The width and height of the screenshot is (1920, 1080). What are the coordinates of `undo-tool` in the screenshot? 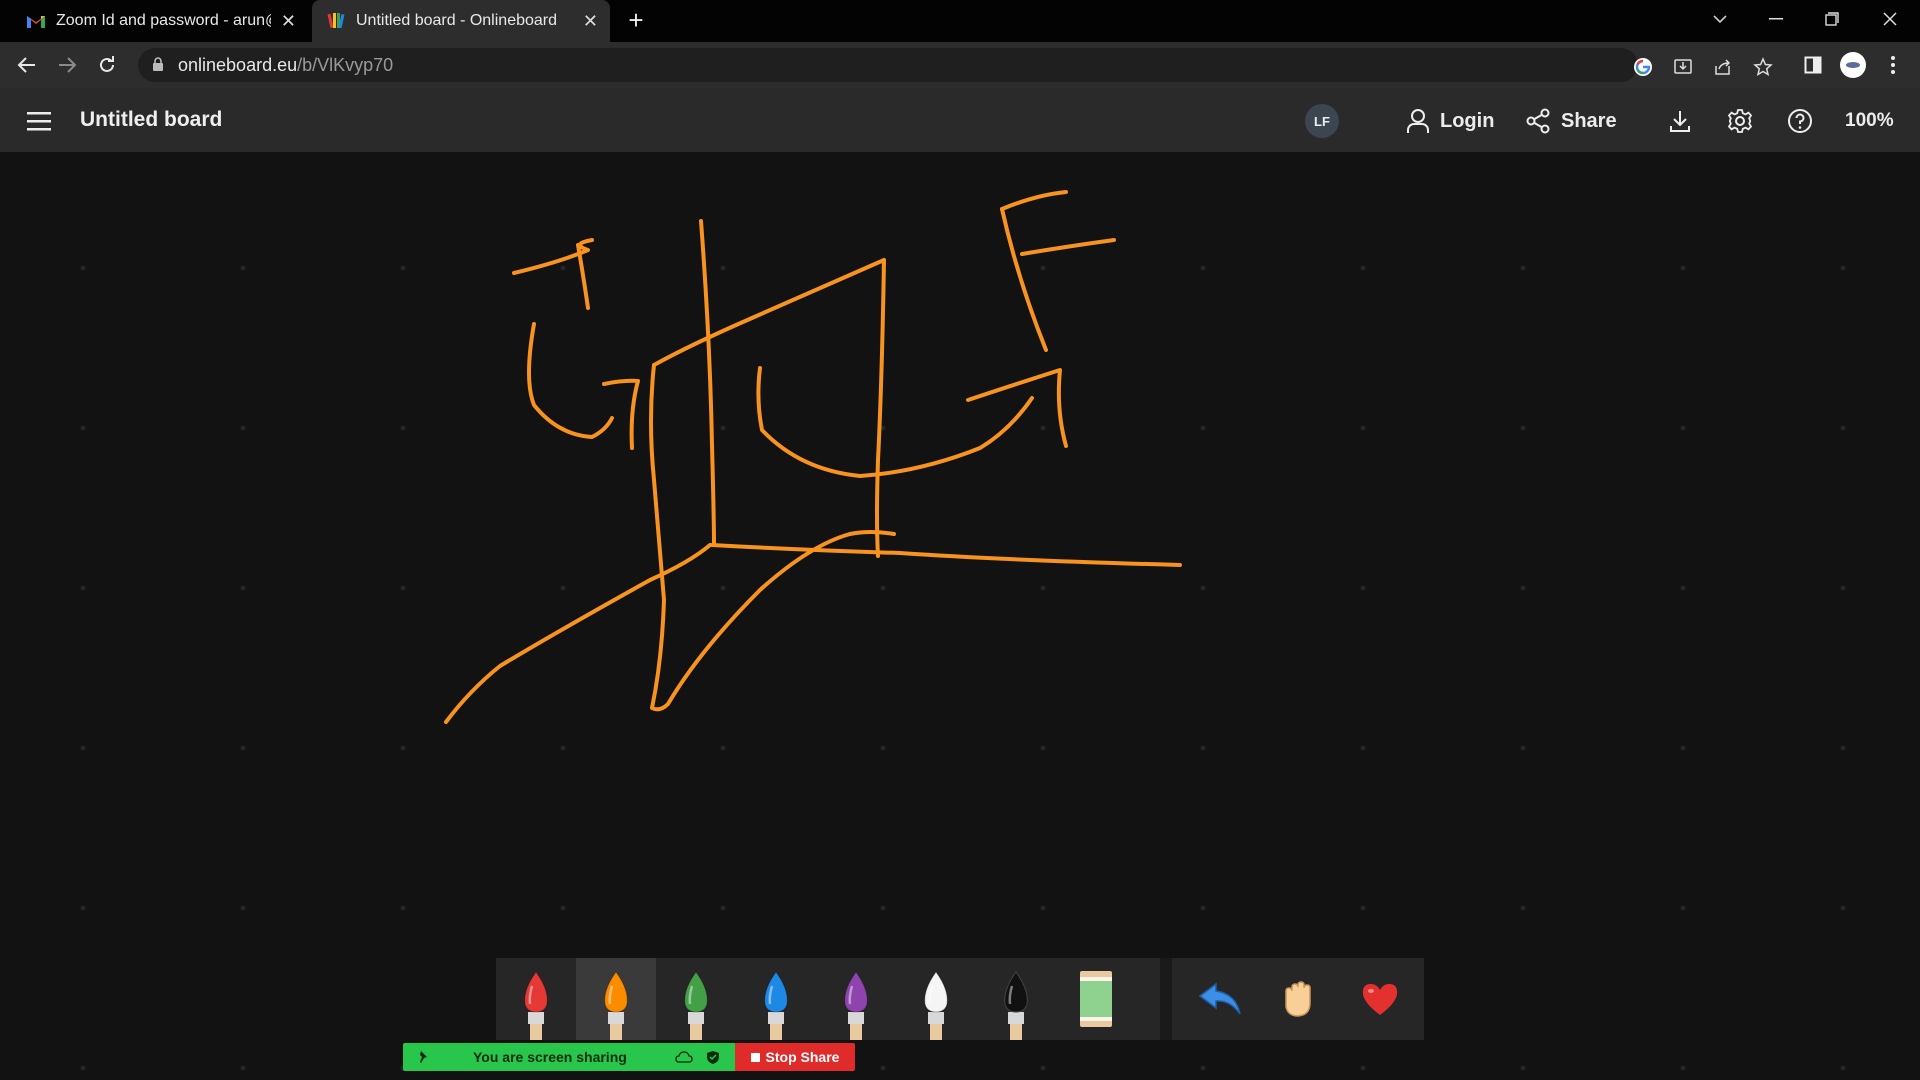 It's located at (1220, 999).